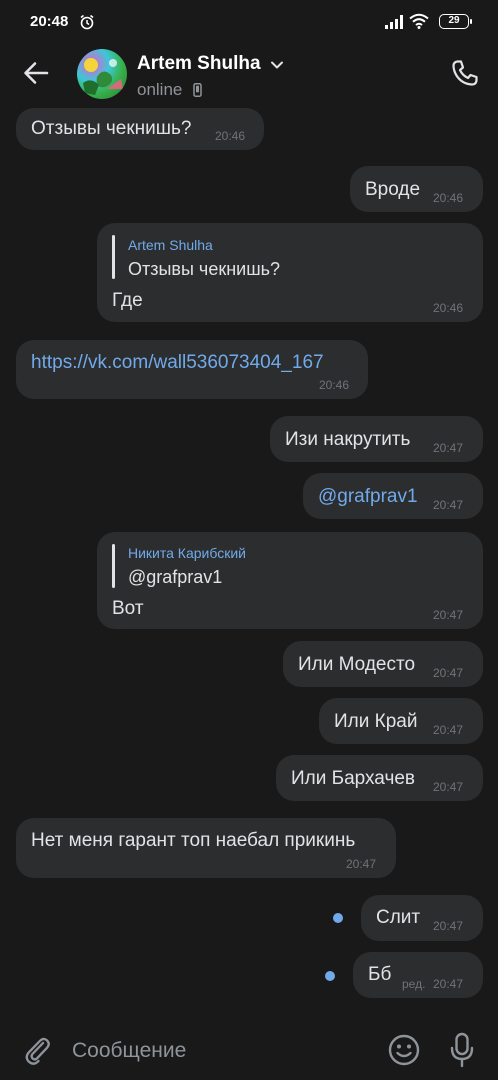  What do you see at coordinates (394, 22) in the screenshot?
I see `signal-icon` at bounding box center [394, 22].